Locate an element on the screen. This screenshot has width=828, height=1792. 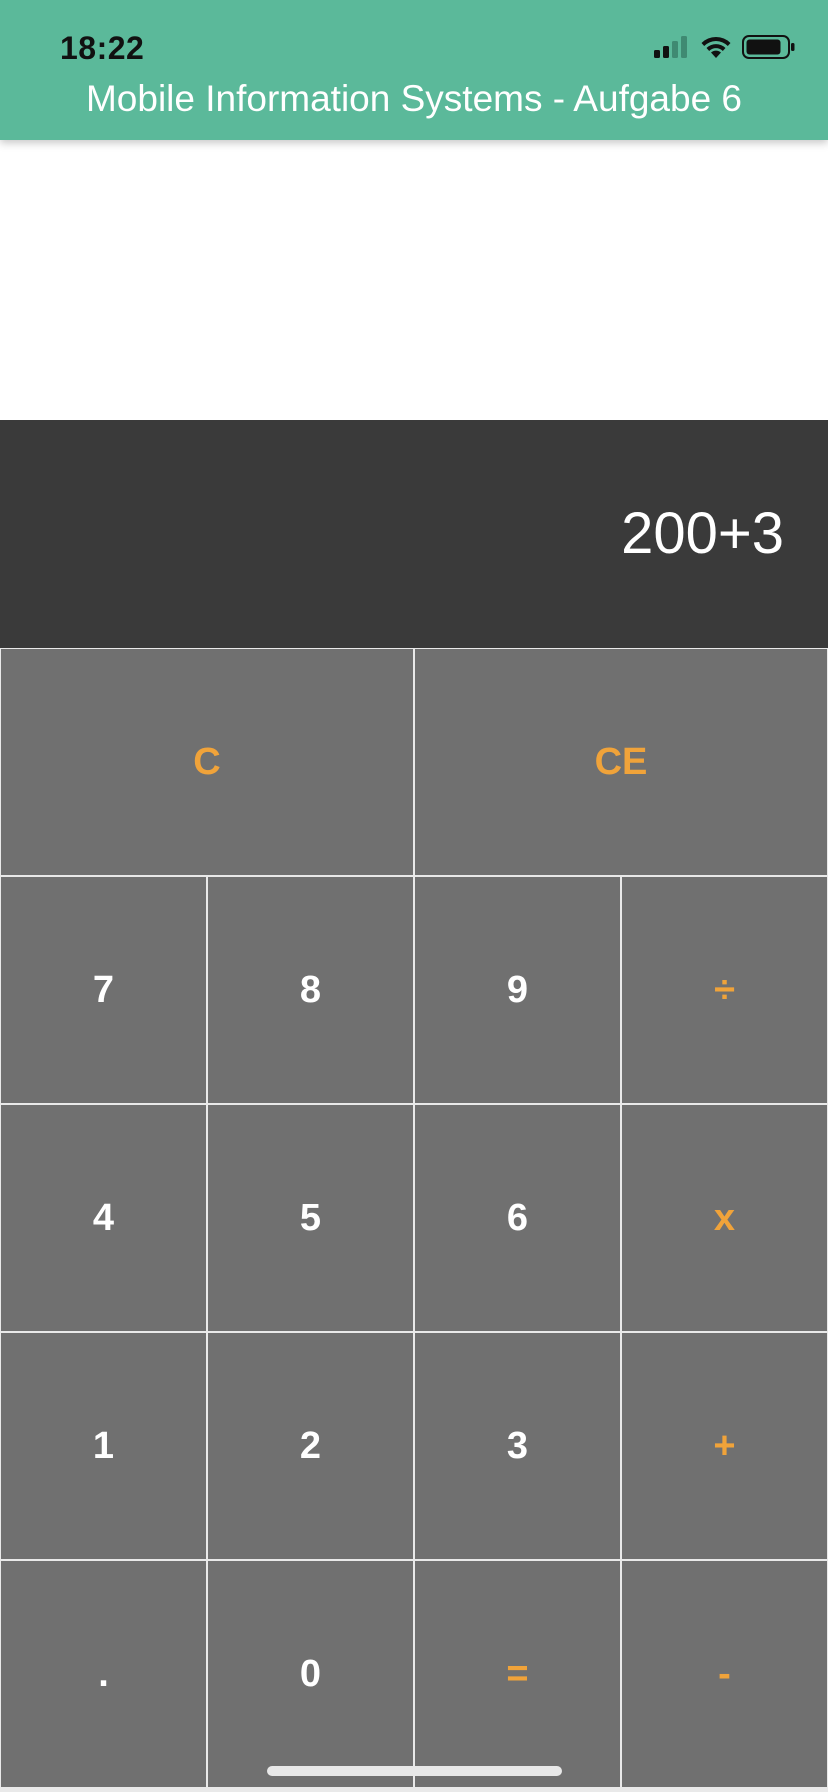
equals-button: = is located at coordinates (517, 1674).